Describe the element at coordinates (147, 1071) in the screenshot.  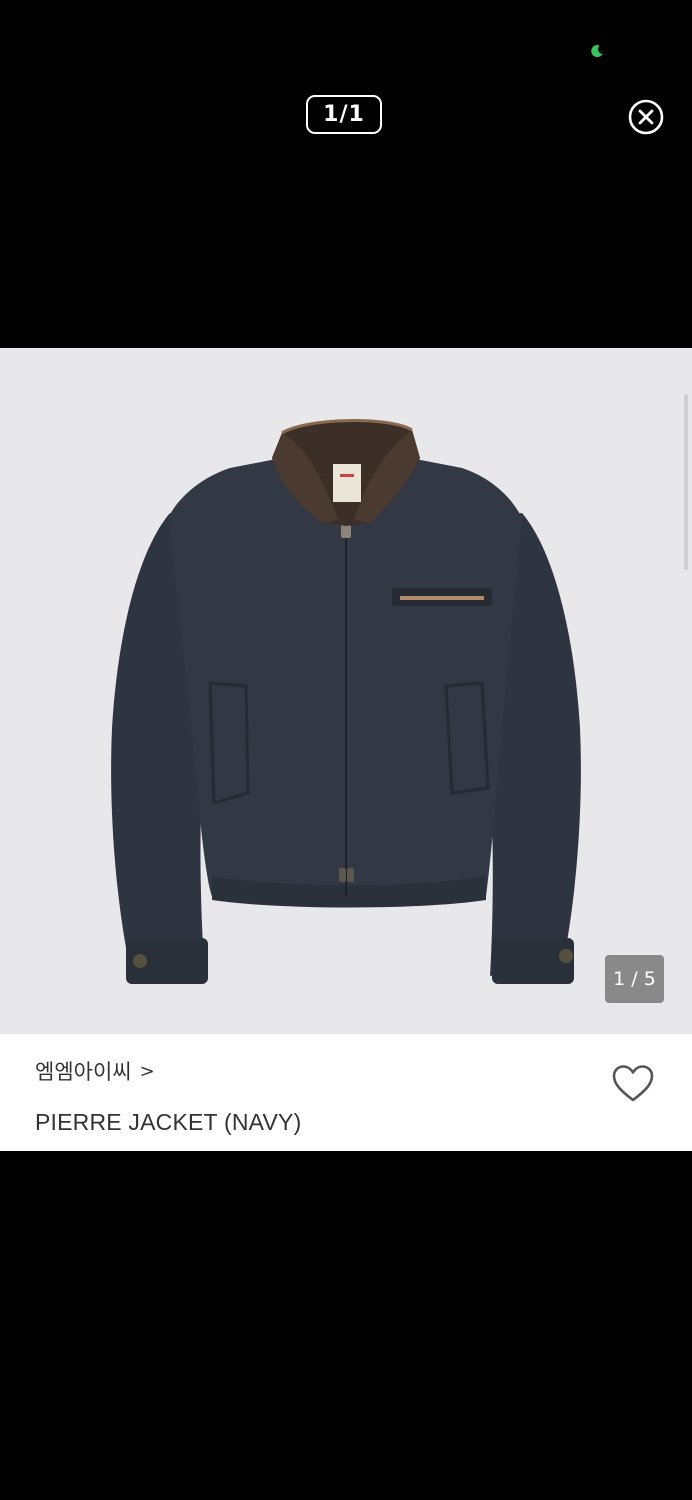
I see `chevron-right-icon: >` at that location.